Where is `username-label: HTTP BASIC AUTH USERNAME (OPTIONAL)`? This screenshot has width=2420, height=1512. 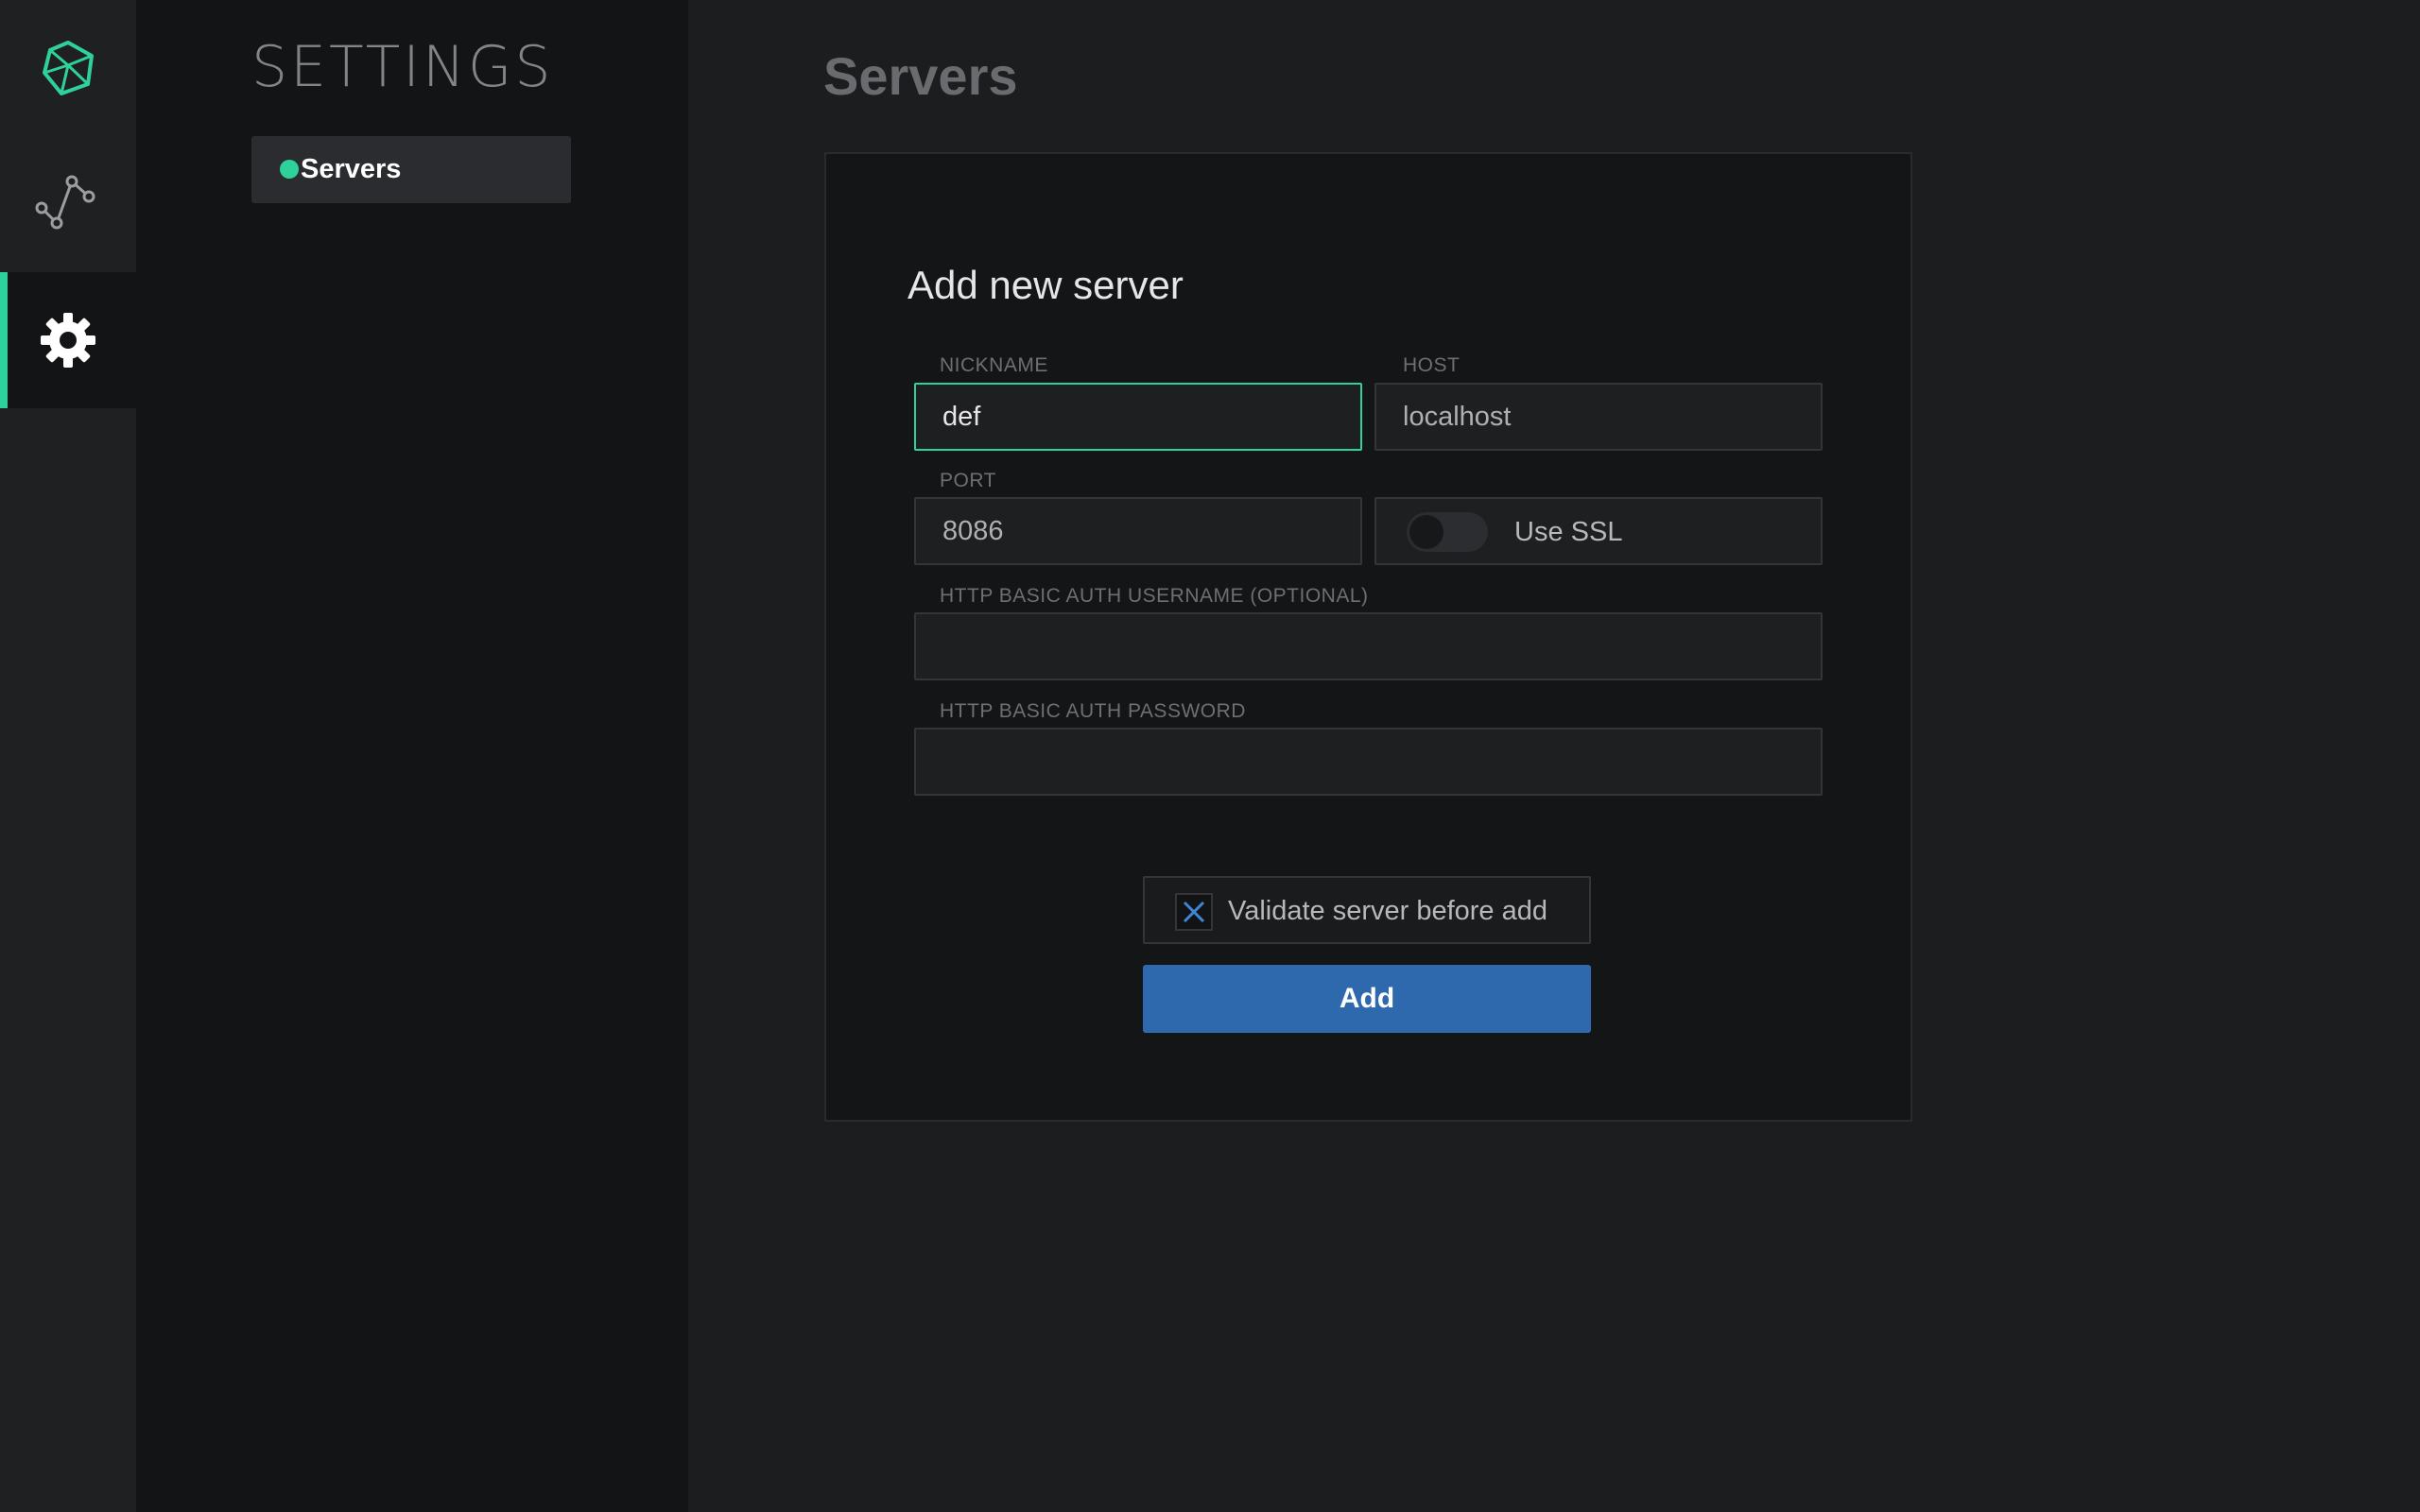
username-label: HTTP BASIC AUTH USERNAME (OPTIONAL) is located at coordinates (1154, 596).